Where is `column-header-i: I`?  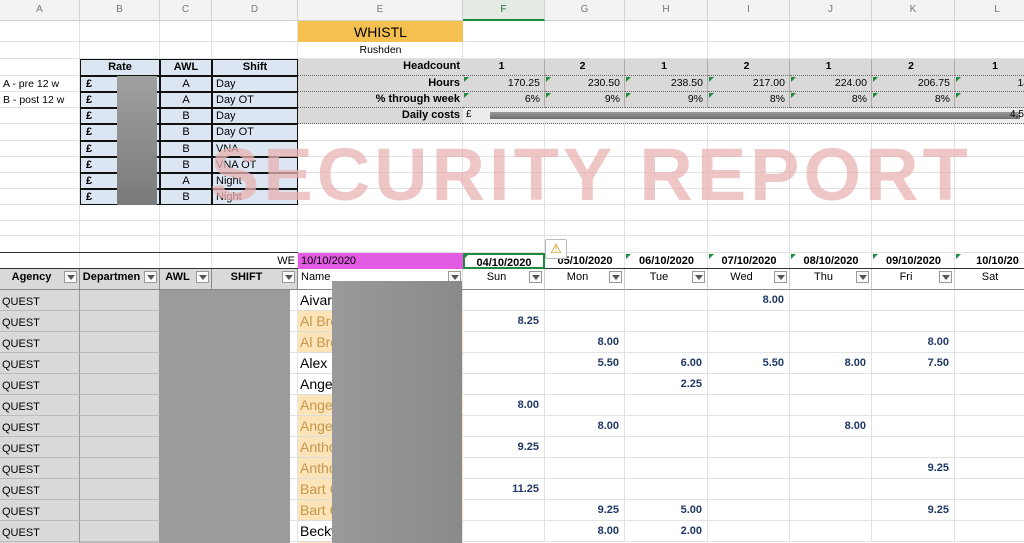 column-header-i: I is located at coordinates (749, 10).